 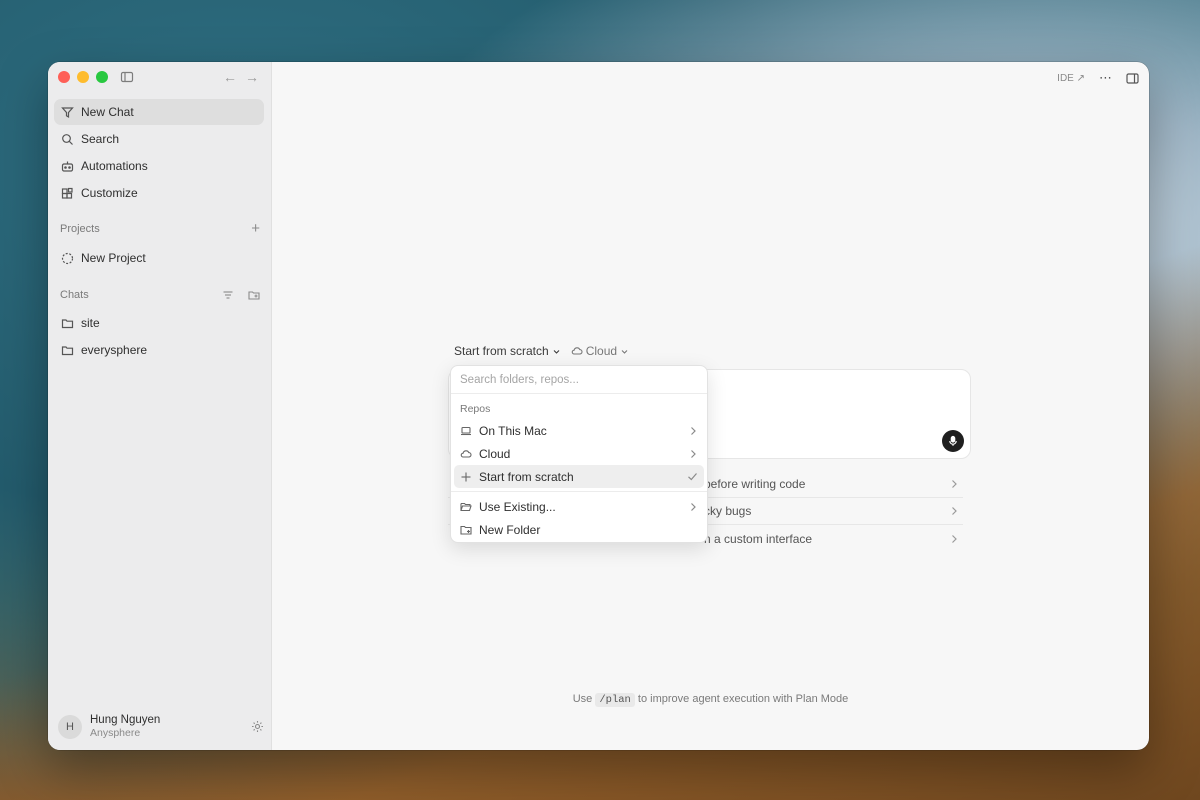 What do you see at coordinates (466, 530) in the screenshot?
I see `folder-plus-icon` at bounding box center [466, 530].